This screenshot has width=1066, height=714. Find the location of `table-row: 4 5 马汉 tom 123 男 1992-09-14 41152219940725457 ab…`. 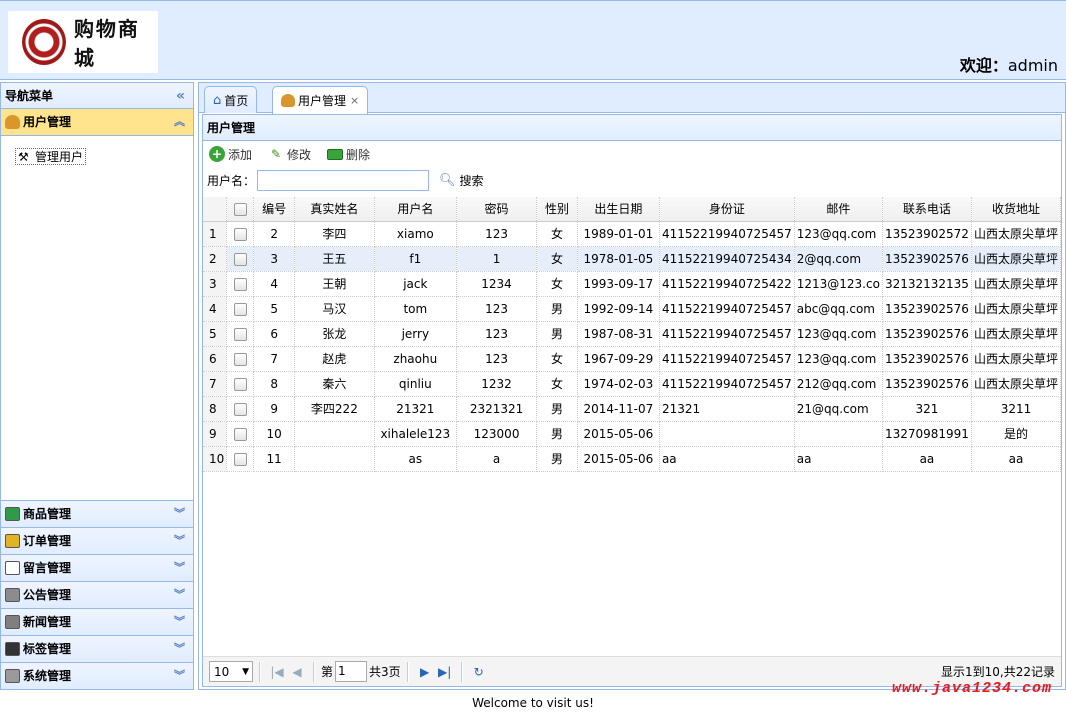

table-row: 4 5 马汉 tom 123 男 1992-09-14 41152219940725457 ab… is located at coordinates (632, 309).